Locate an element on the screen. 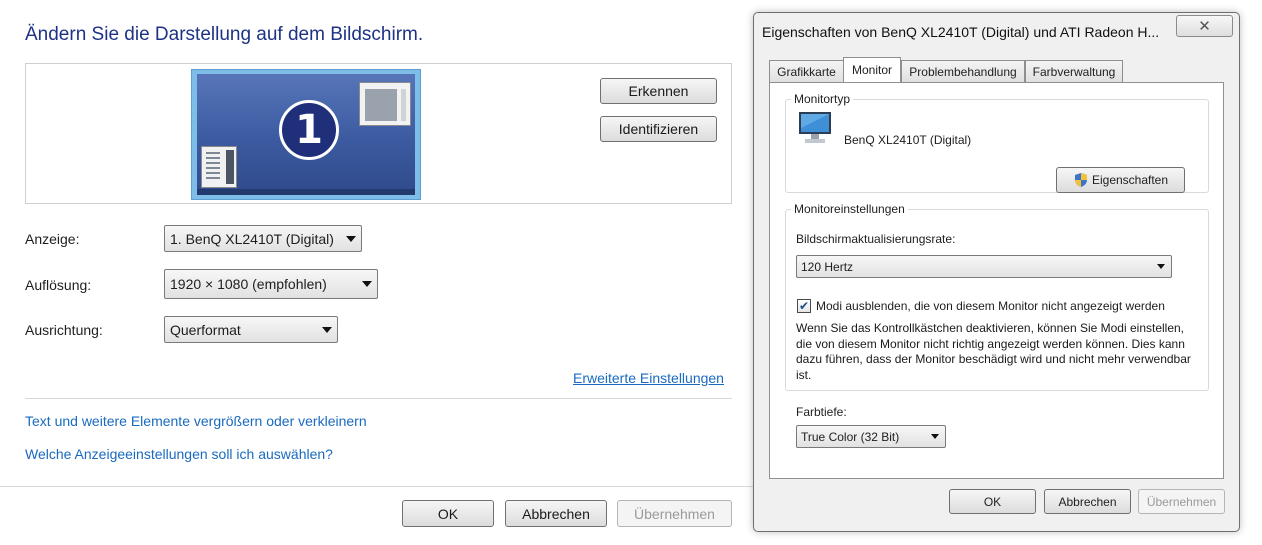 The width and height of the screenshot is (1262, 545). monitor-1-thumbnail: 1 is located at coordinates (306, 134).